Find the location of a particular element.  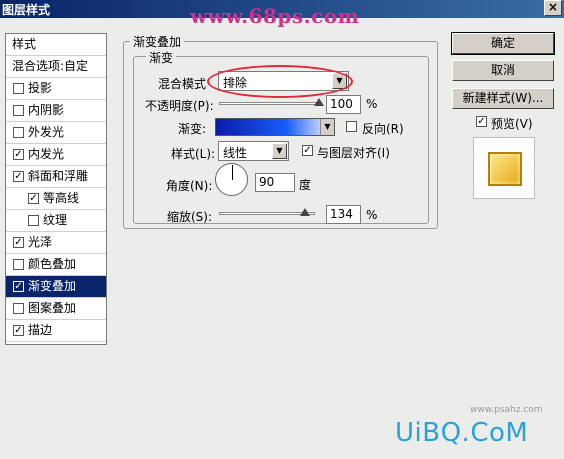

reverse-checkbox is located at coordinates (351, 126).